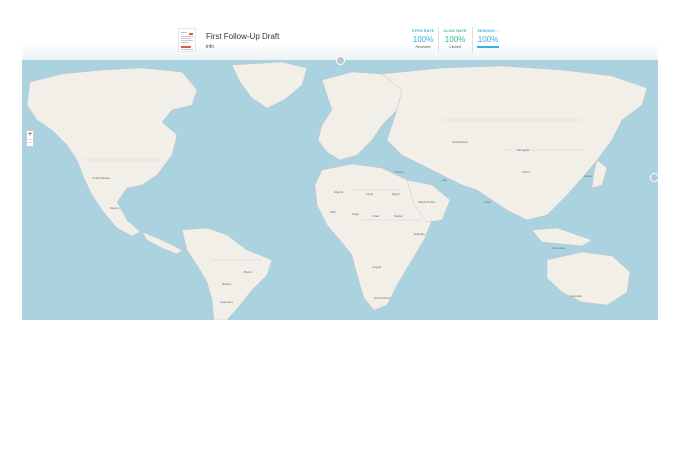 The image size is (680, 459). Describe the element at coordinates (488, 47) in the screenshot. I see `sending-progress-bar` at that location.